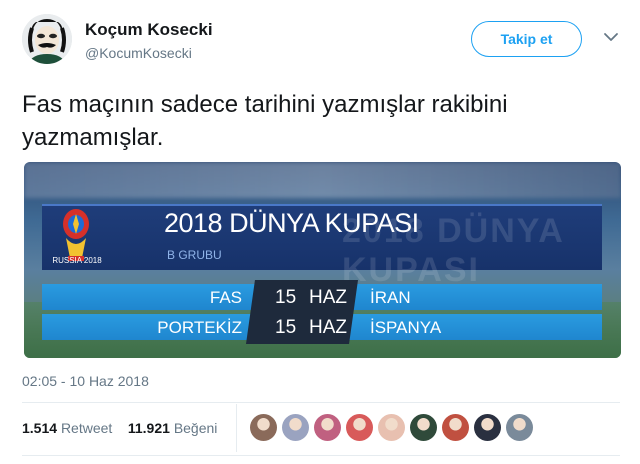  I want to click on liker-avatars, so click(391, 428).